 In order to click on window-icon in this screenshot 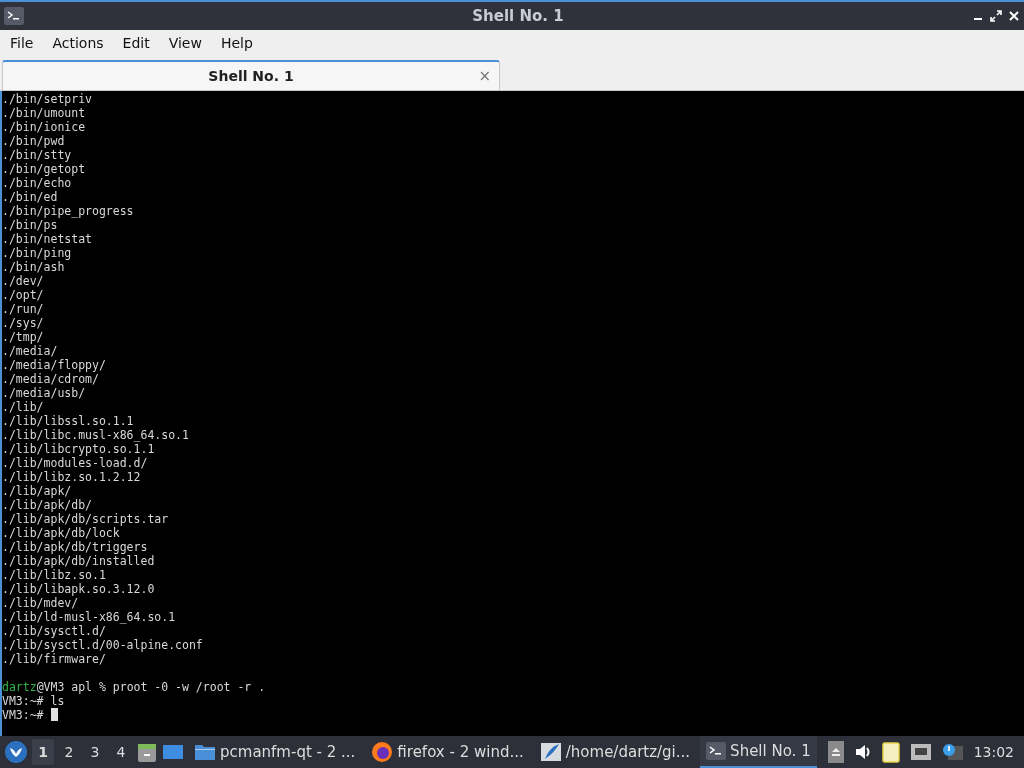, I will do `click(173, 752)`.